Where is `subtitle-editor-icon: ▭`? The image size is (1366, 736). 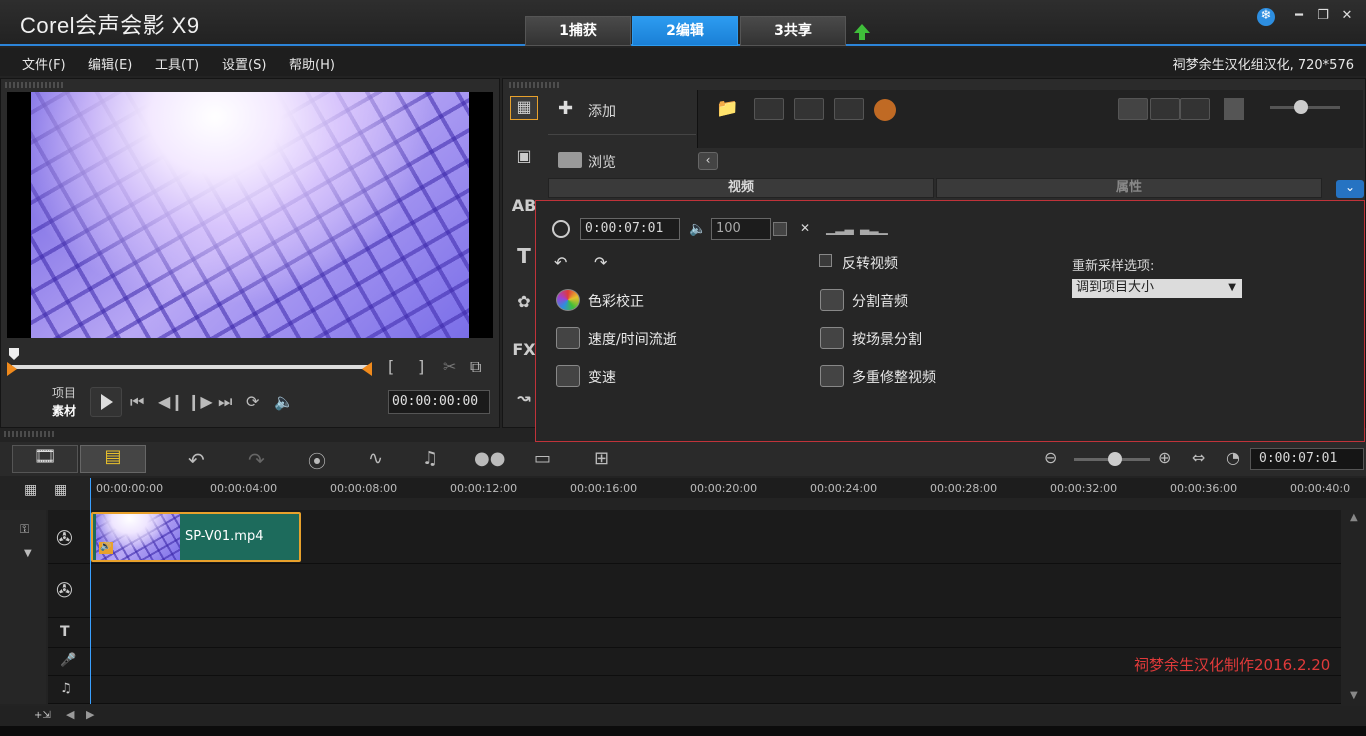 subtitle-editor-icon: ▭ is located at coordinates (542, 458).